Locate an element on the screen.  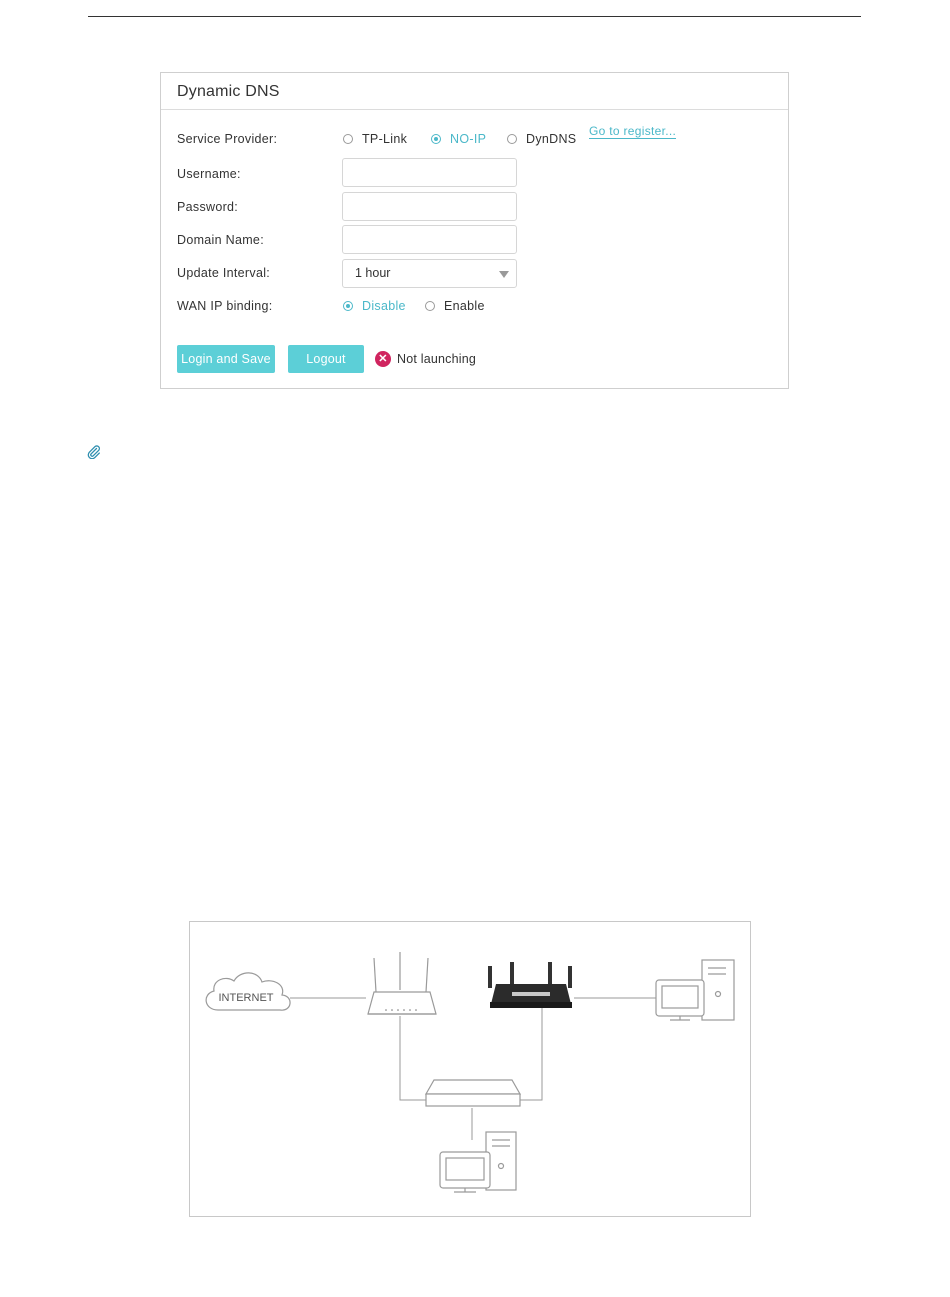
radio-label: TP-Link is located at coordinates (385, 139).